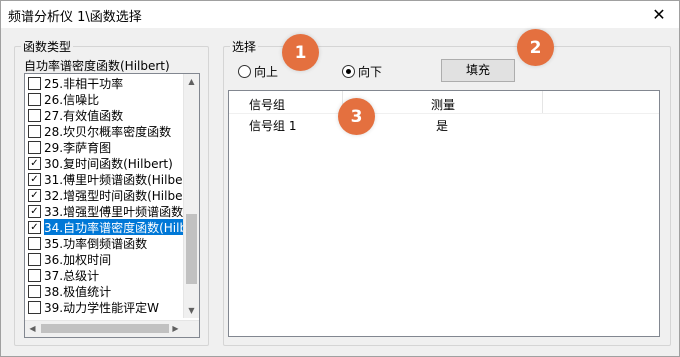  I want to click on function-list-item: 35.功率倒频谱函数, so click(104, 243).